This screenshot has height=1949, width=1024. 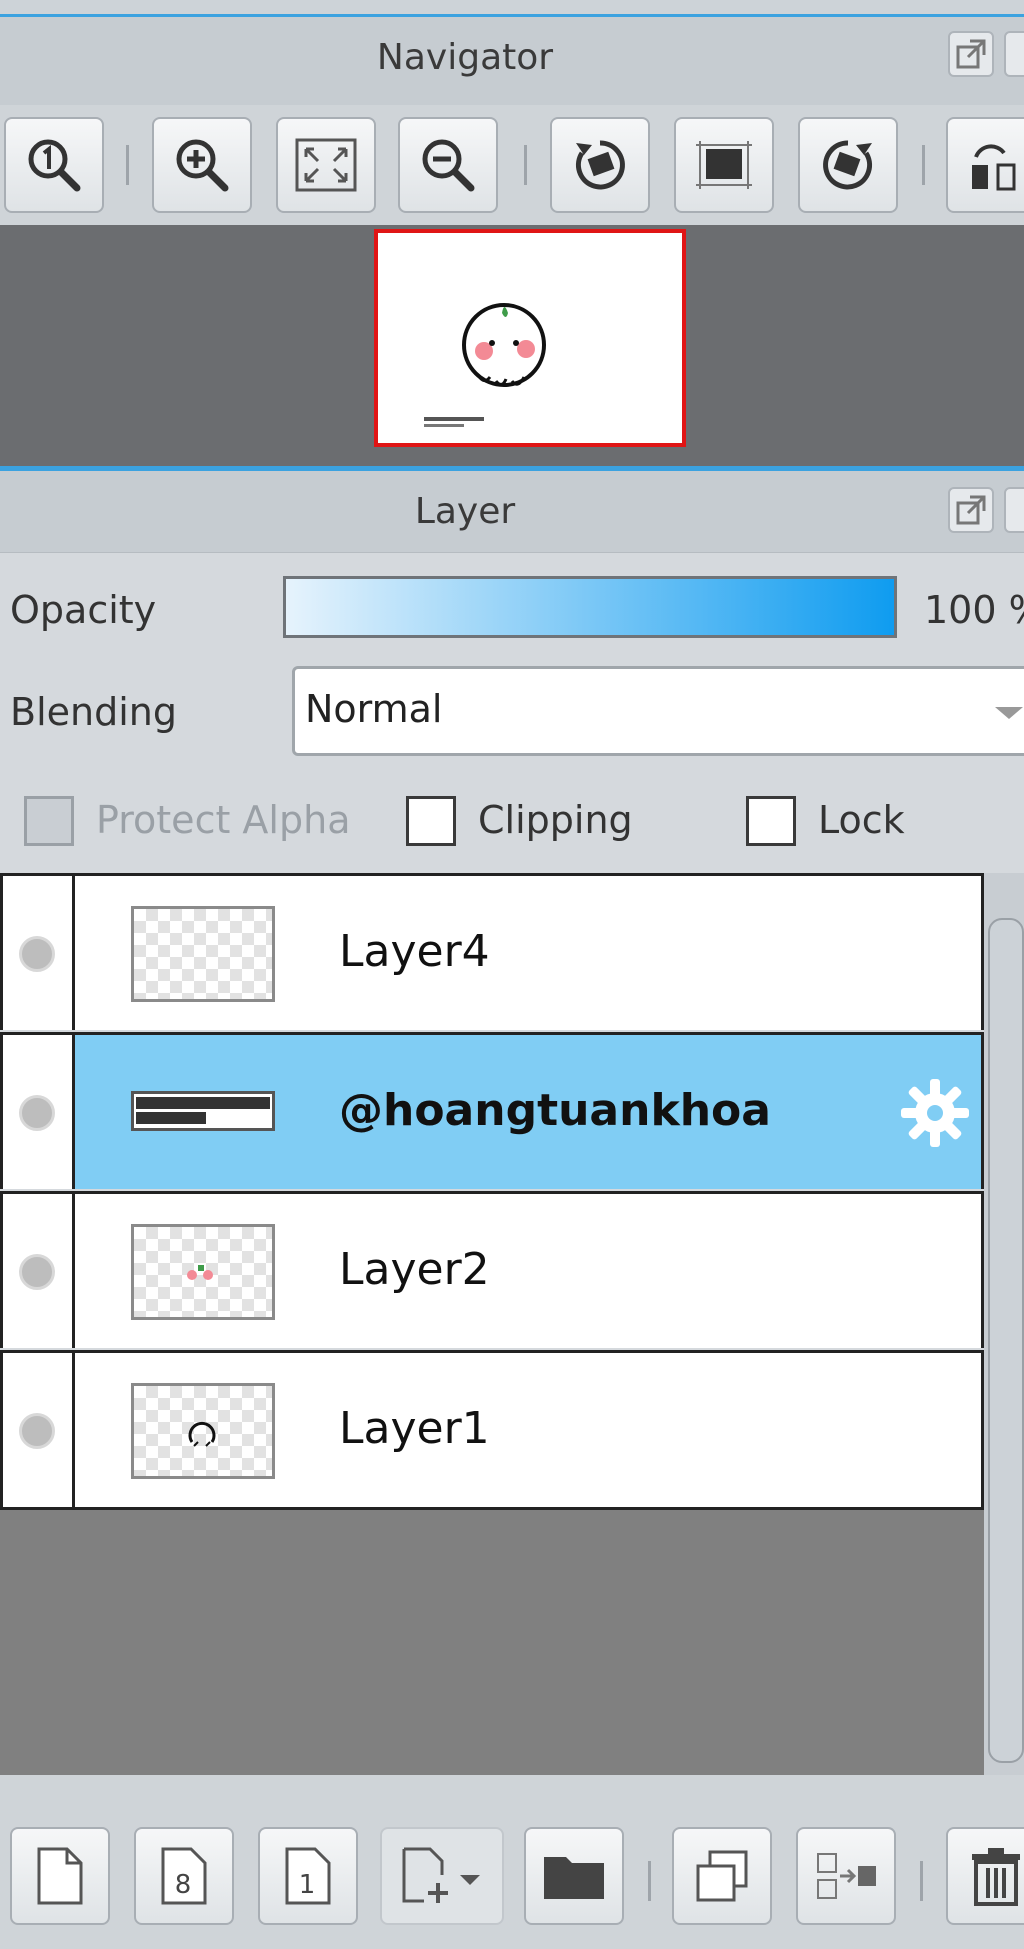 What do you see at coordinates (49, 821) in the screenshot?
I see `protect-alpha-checkbox` at bounding box center [49, 821].